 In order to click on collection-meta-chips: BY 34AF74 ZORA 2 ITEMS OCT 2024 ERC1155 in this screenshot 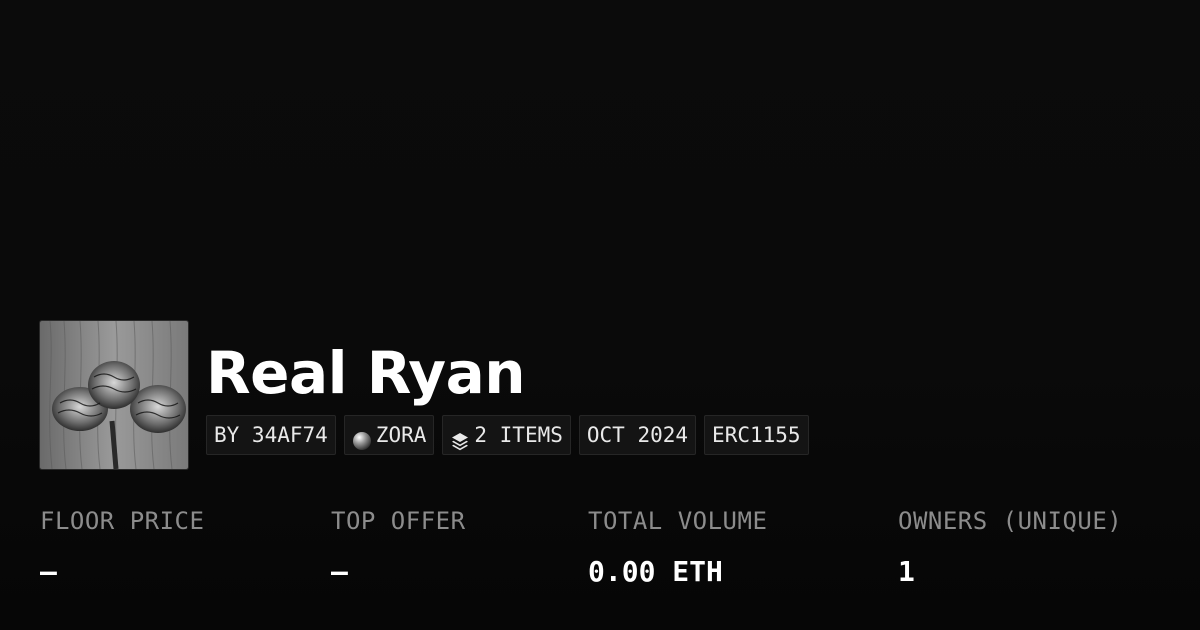, I will do `click(507, 435)`.